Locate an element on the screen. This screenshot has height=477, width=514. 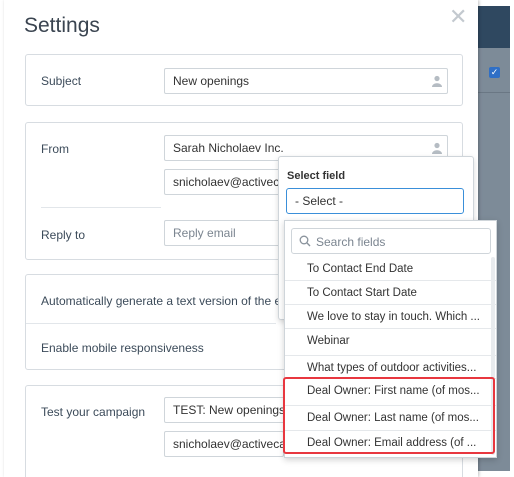
list-item: Webinar is located at coordinates (390, 340).